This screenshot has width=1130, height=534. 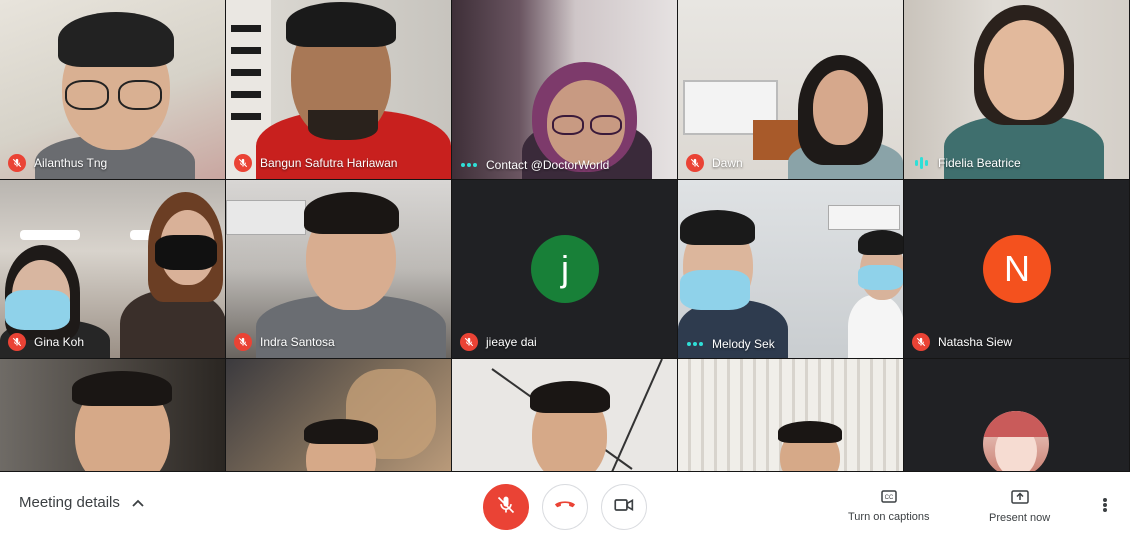 I want to click on participant-tile-ailanthus: Ailanthus Tng, so click(x=113, y=90).